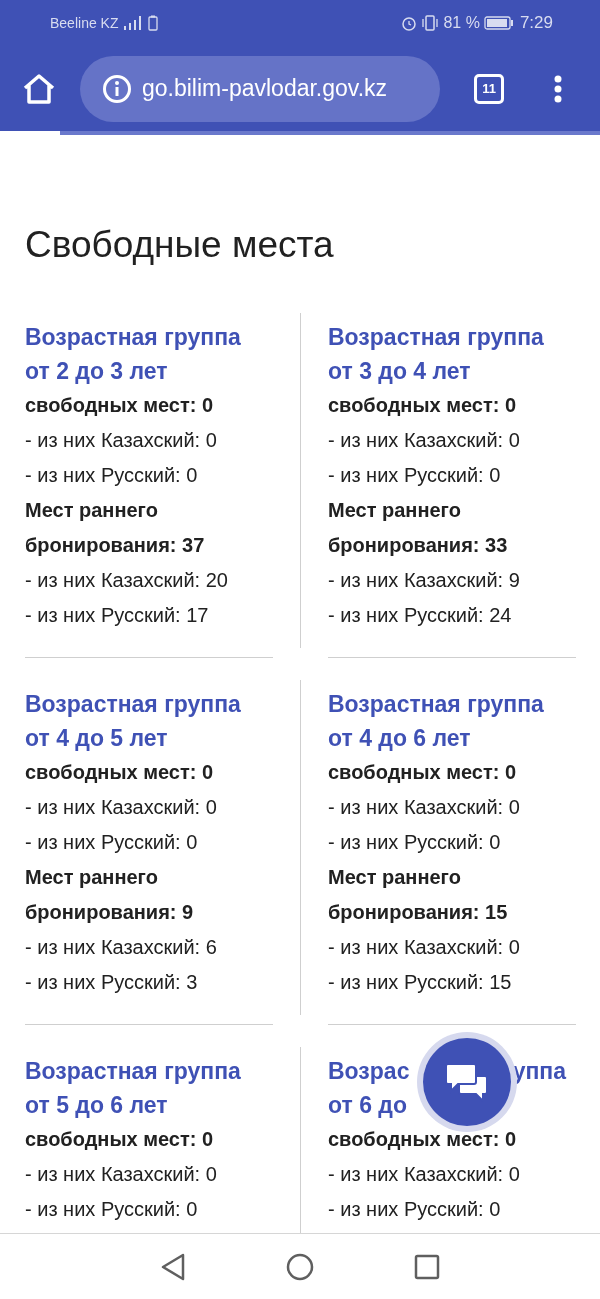 The width and height of the screenshot is (600, 1299). Describe the element at coordinates (420, 982) in the screenshot. I see `language-count: - из них Русский: 15` at that location.